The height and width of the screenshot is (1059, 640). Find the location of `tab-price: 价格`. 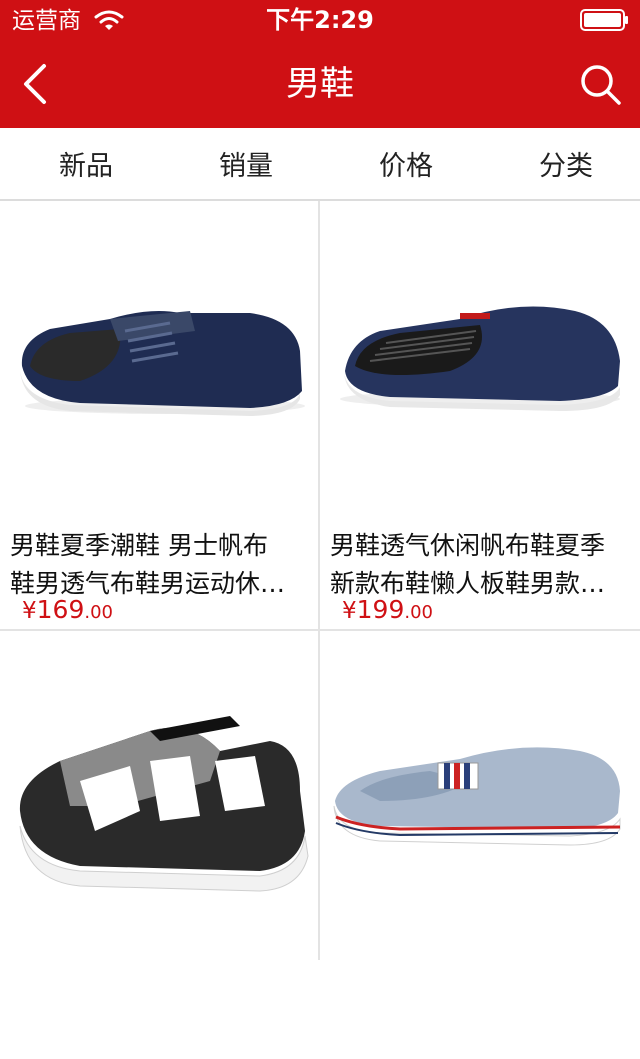

tab-price: 价格 is located at coordinates (406, 163).